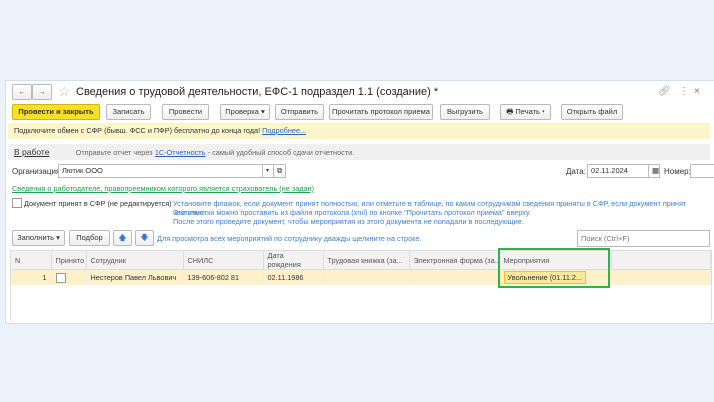 The height and width of the screenshot is (402, 714). I want to click on number-input, so click(702, 171).